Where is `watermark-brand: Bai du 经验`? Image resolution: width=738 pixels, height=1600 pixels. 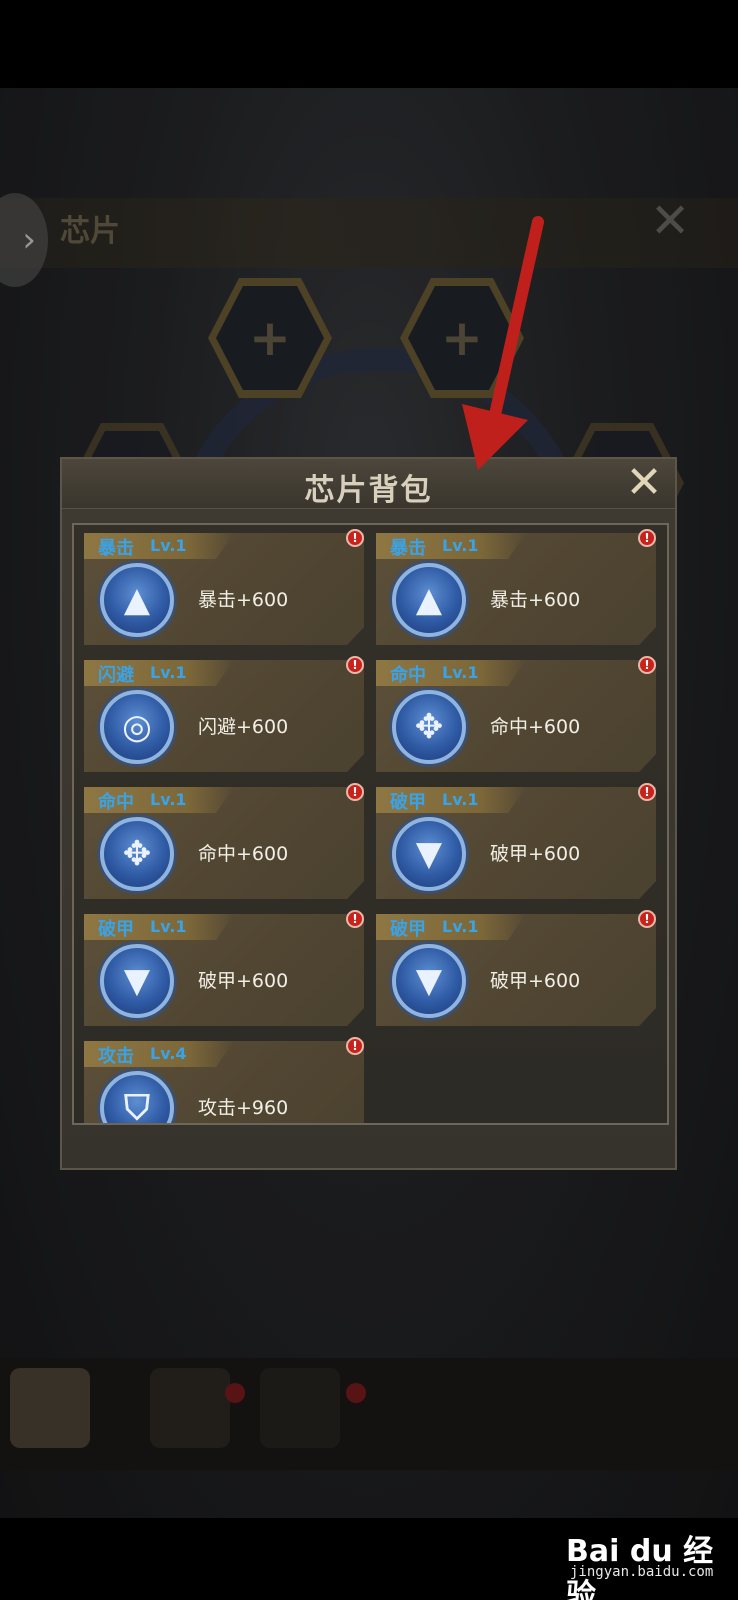
watermark-brand: Bai du 经验 is located at coordinates (640, 1567).